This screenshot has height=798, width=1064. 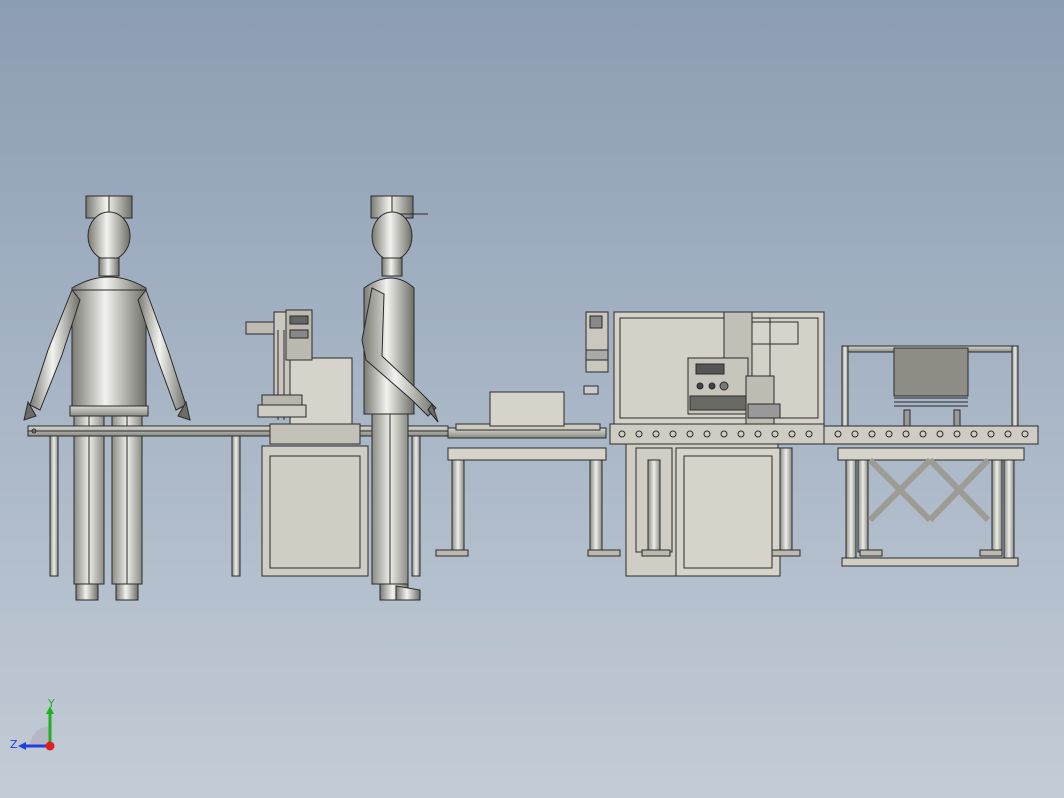 What do you see at coordinates (400, 398) in the screenshot?
I see `worker-figure-right` at bounding box center [400, 398].